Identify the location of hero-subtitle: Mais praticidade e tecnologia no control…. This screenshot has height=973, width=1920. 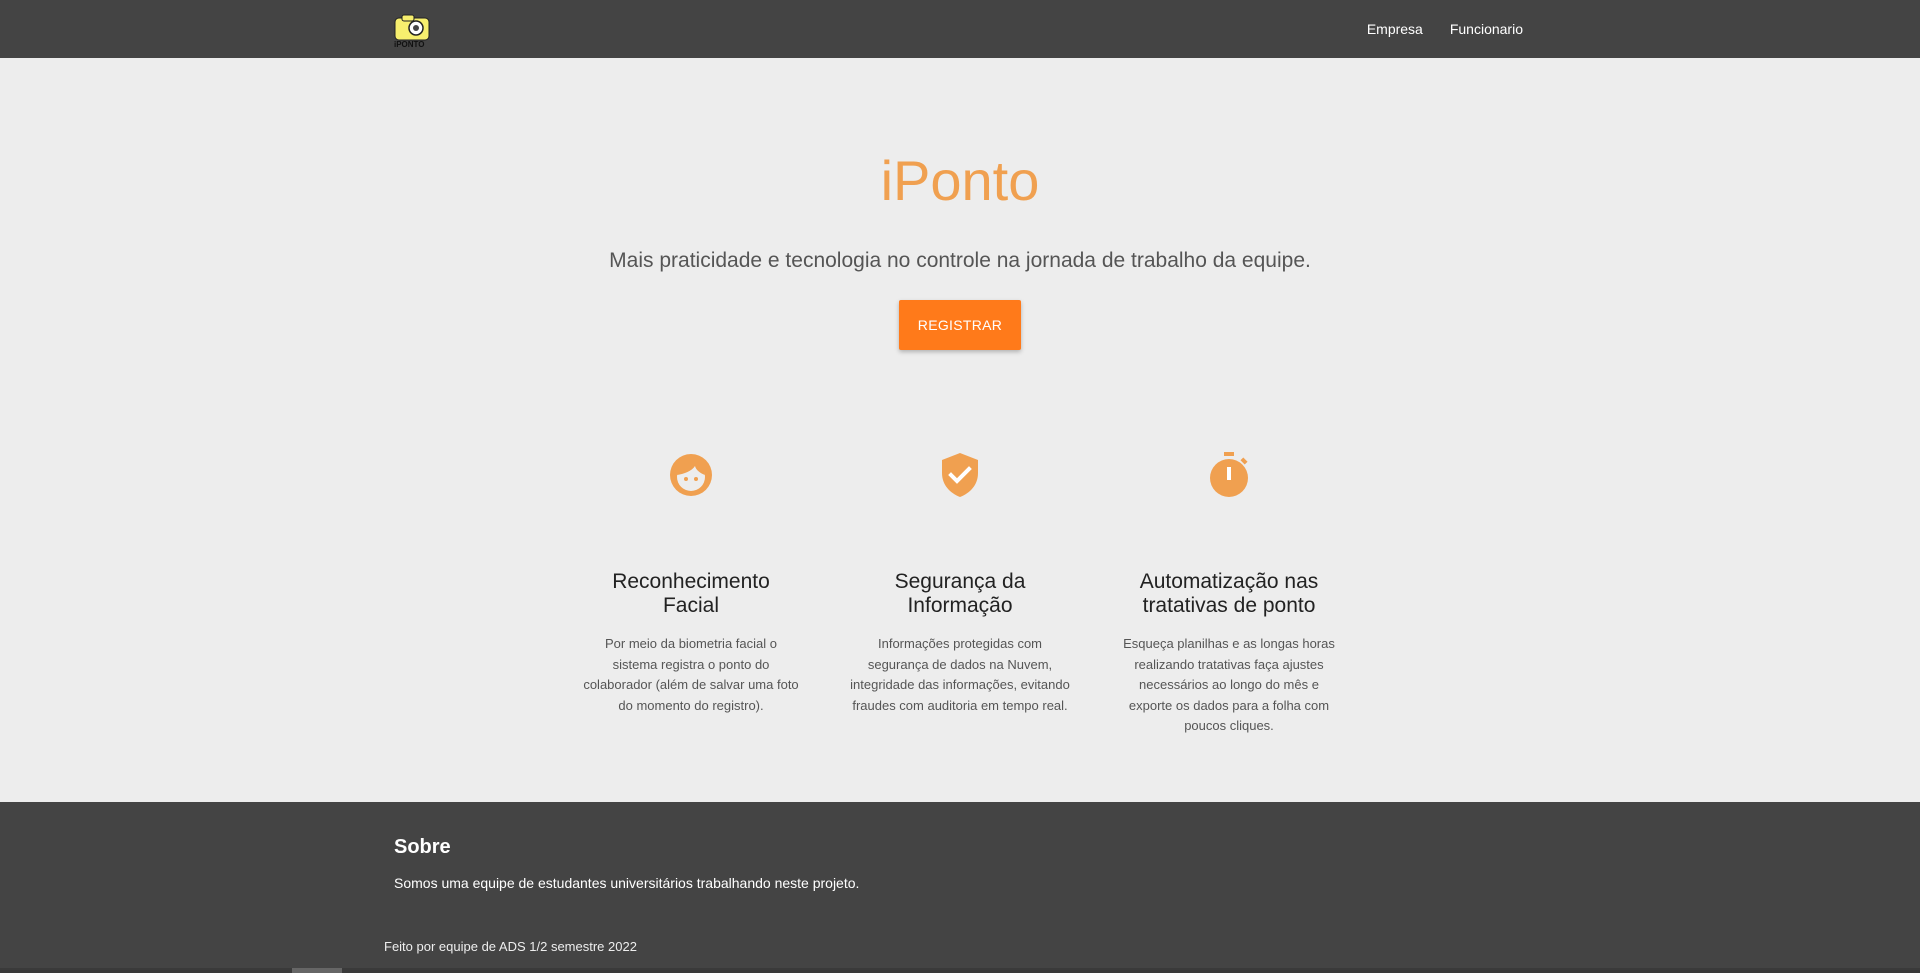
(960, 260).